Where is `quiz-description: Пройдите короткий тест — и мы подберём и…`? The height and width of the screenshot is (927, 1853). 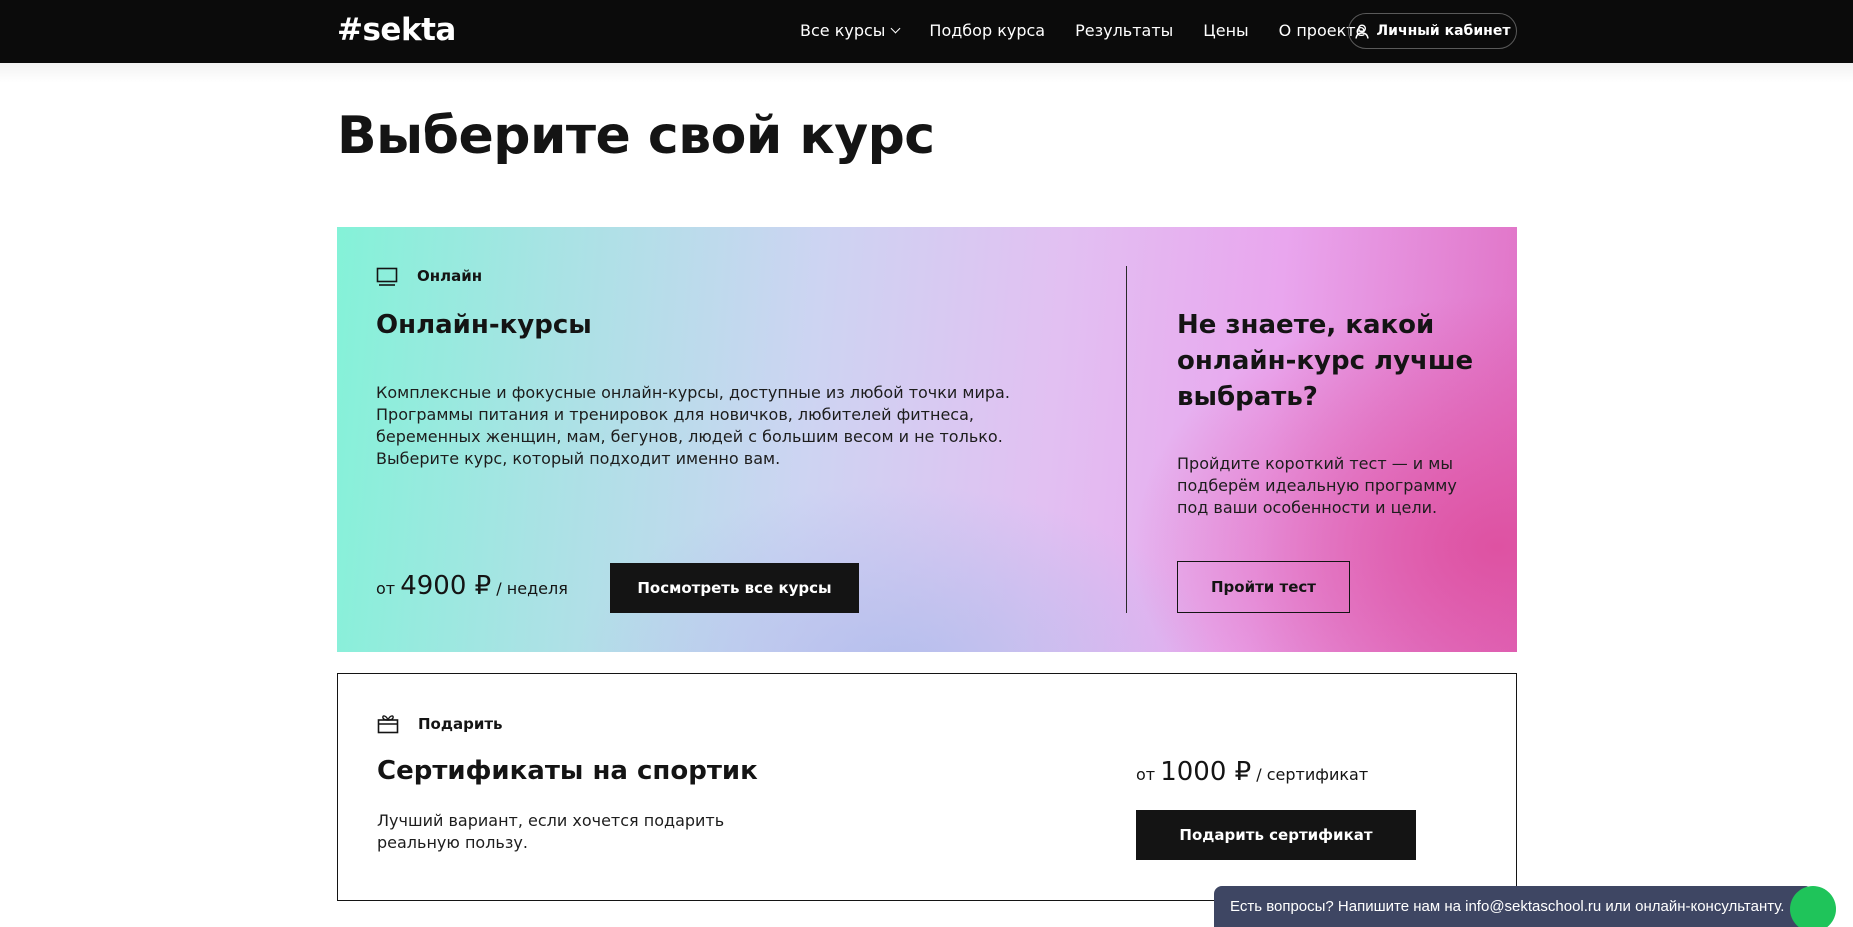
quiz-description: Пройдите короткий тест — и мы подберём и… is located at coordinates (1317, 485).